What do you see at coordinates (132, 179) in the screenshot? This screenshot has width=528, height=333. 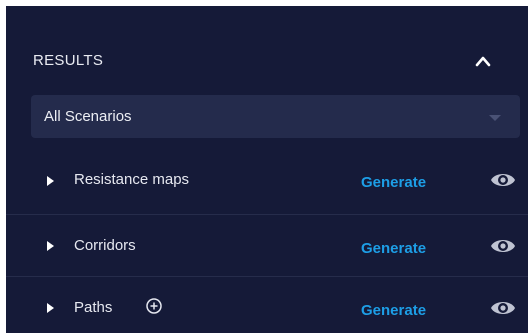 I see `result-row-label: Resistance maps` at bounding box center [132, 179].